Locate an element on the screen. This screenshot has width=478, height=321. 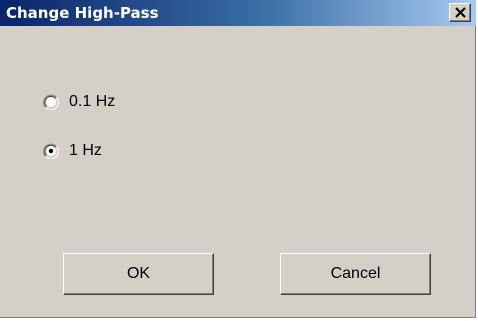
radio-unselected-icon is located at coordinates (51, 102).